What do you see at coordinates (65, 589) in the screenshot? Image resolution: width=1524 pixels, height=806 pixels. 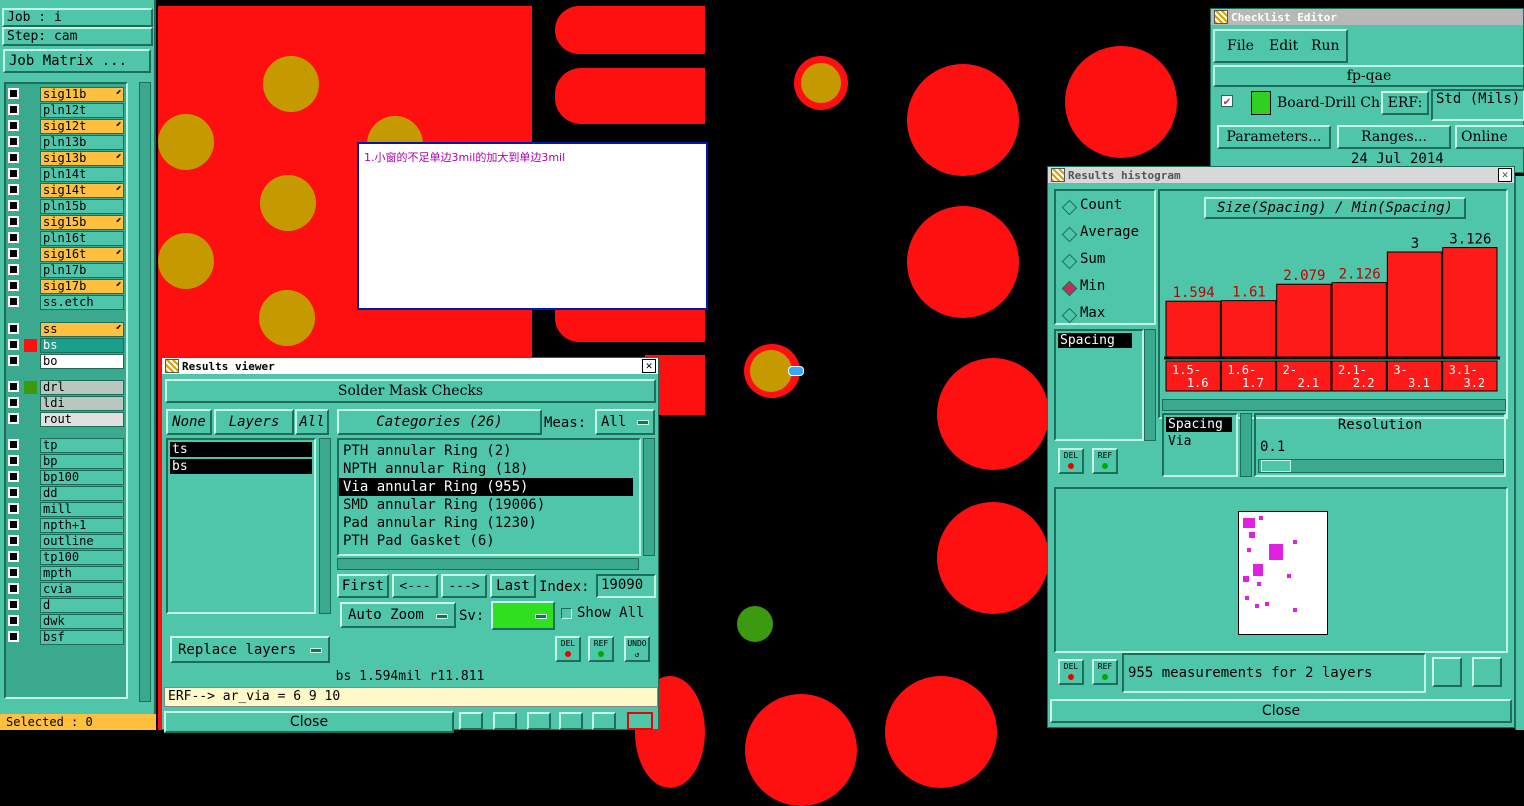 I see `layer-row-cvia: cvia` at bounding box center [65, 589].